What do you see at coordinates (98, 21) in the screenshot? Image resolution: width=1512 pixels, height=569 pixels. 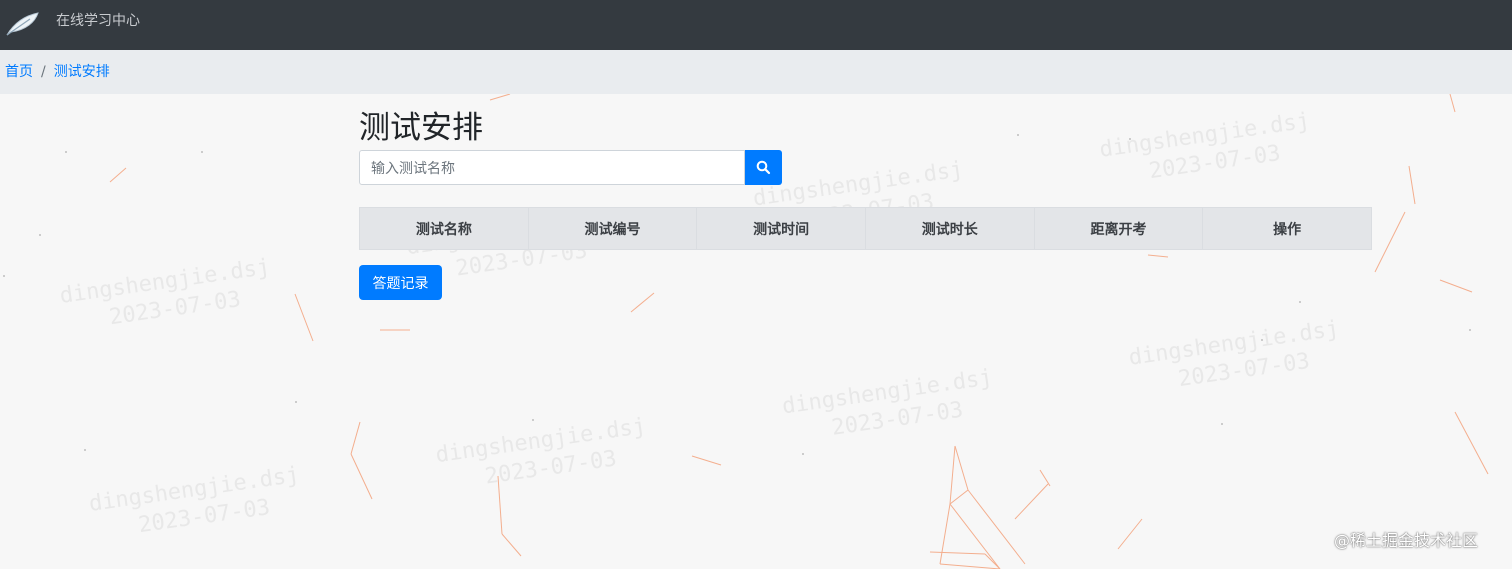 I see `app-title: 在线学习中心` at bounding box center [98, 21].